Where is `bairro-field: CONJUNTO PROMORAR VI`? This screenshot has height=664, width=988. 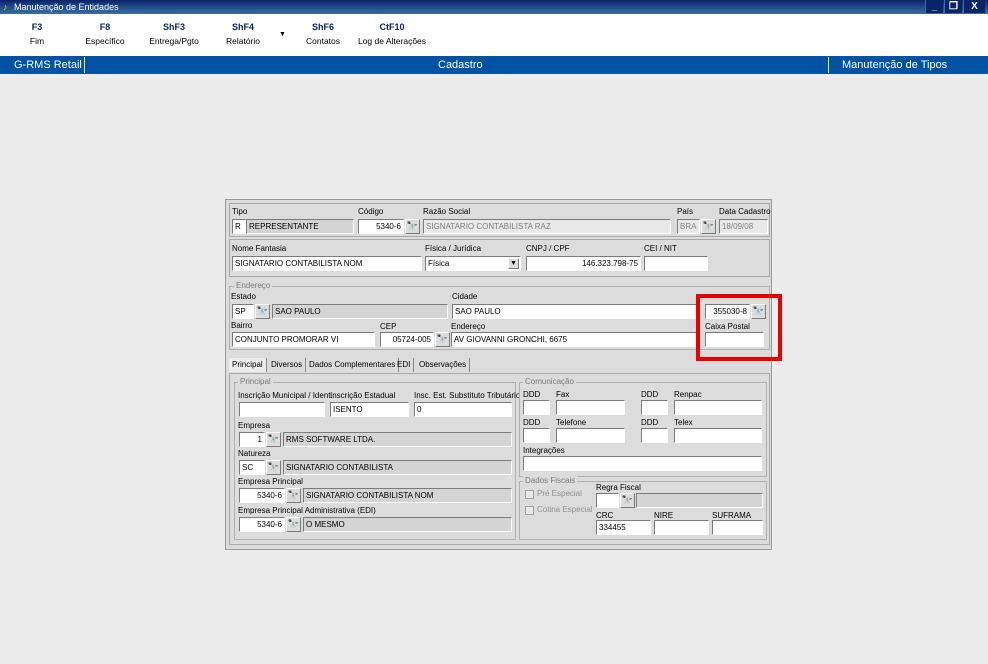 bairro-field: CONJUNTO PROMORAR VI is located at coordinates (303, 339).